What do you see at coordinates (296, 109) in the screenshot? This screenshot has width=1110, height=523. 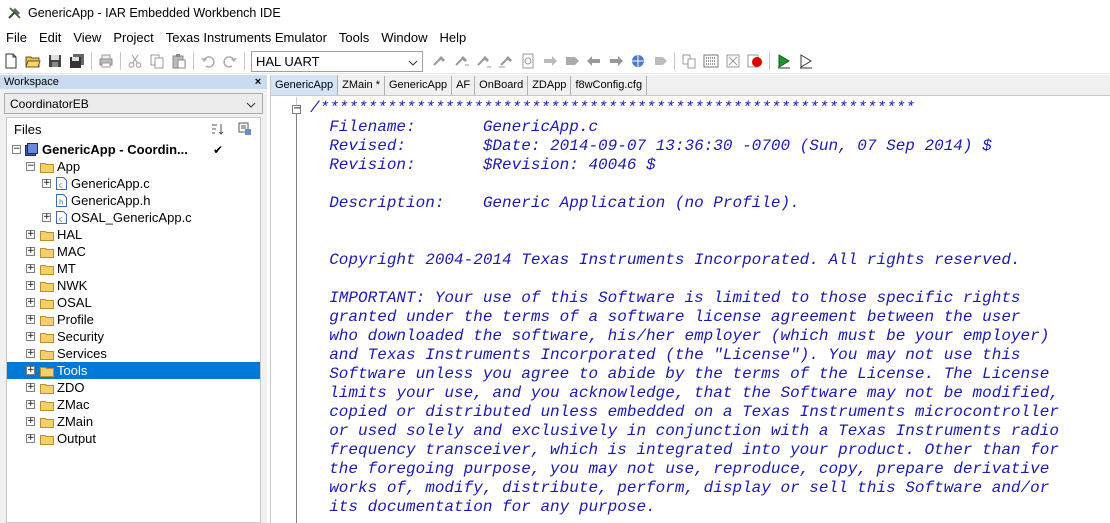 I see `fold-collapse-icon: −` at bounding box center [296, 109].